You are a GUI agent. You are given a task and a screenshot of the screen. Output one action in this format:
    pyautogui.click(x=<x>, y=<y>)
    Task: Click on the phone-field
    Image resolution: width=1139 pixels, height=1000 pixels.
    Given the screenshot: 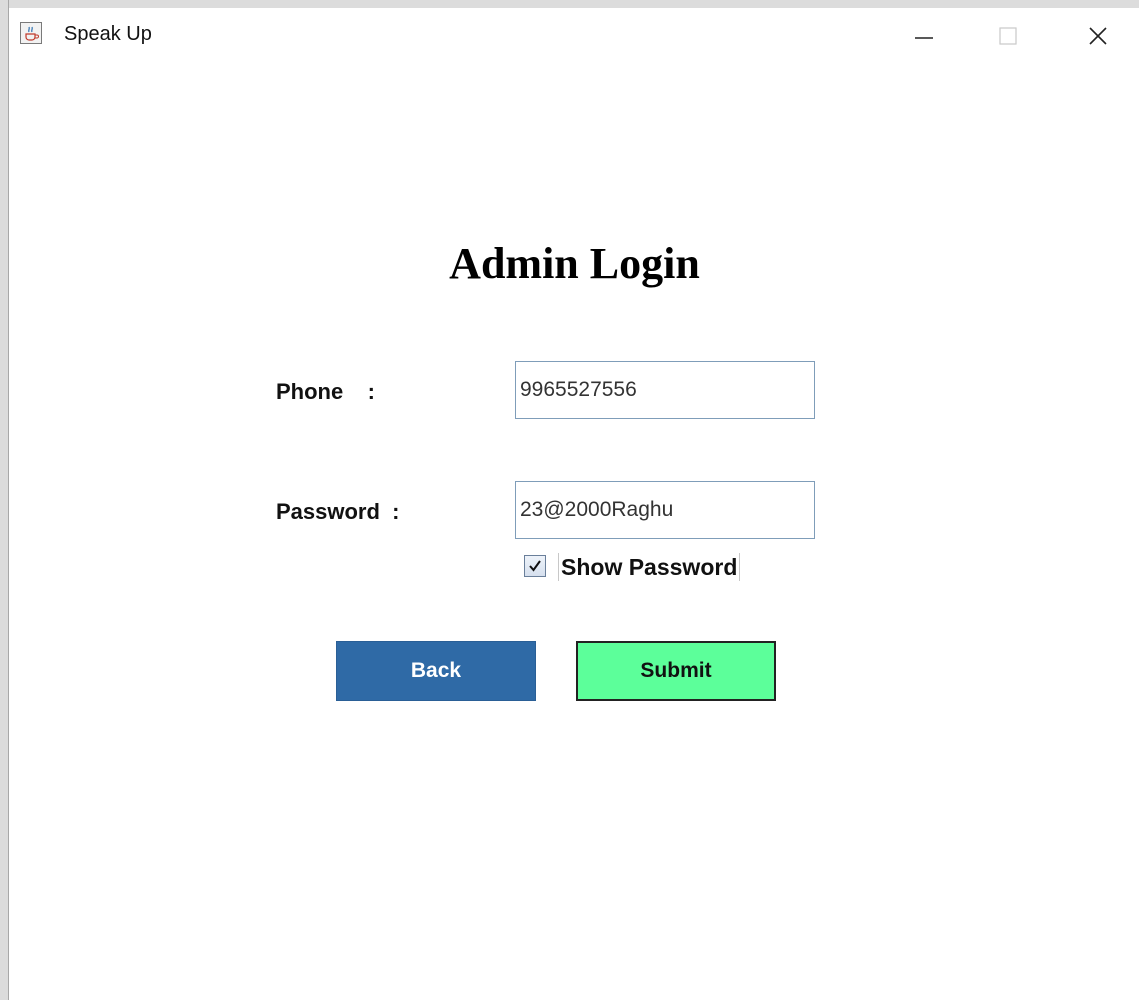 What is the action you would take?
    pyautogui.click(x=665, y=390)
    